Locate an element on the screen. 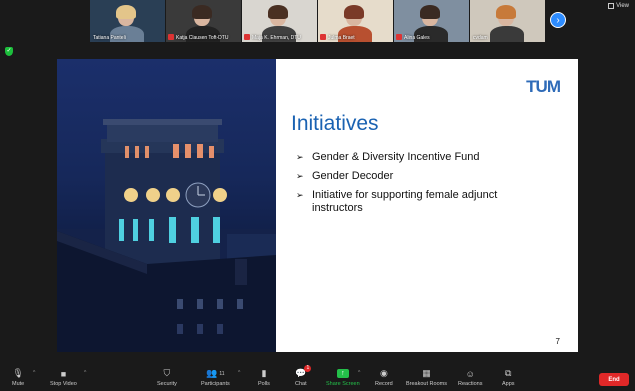 This screenshot has height=391, width=635. participant-tile: Julma Braet is located at coordinates (355, 21).